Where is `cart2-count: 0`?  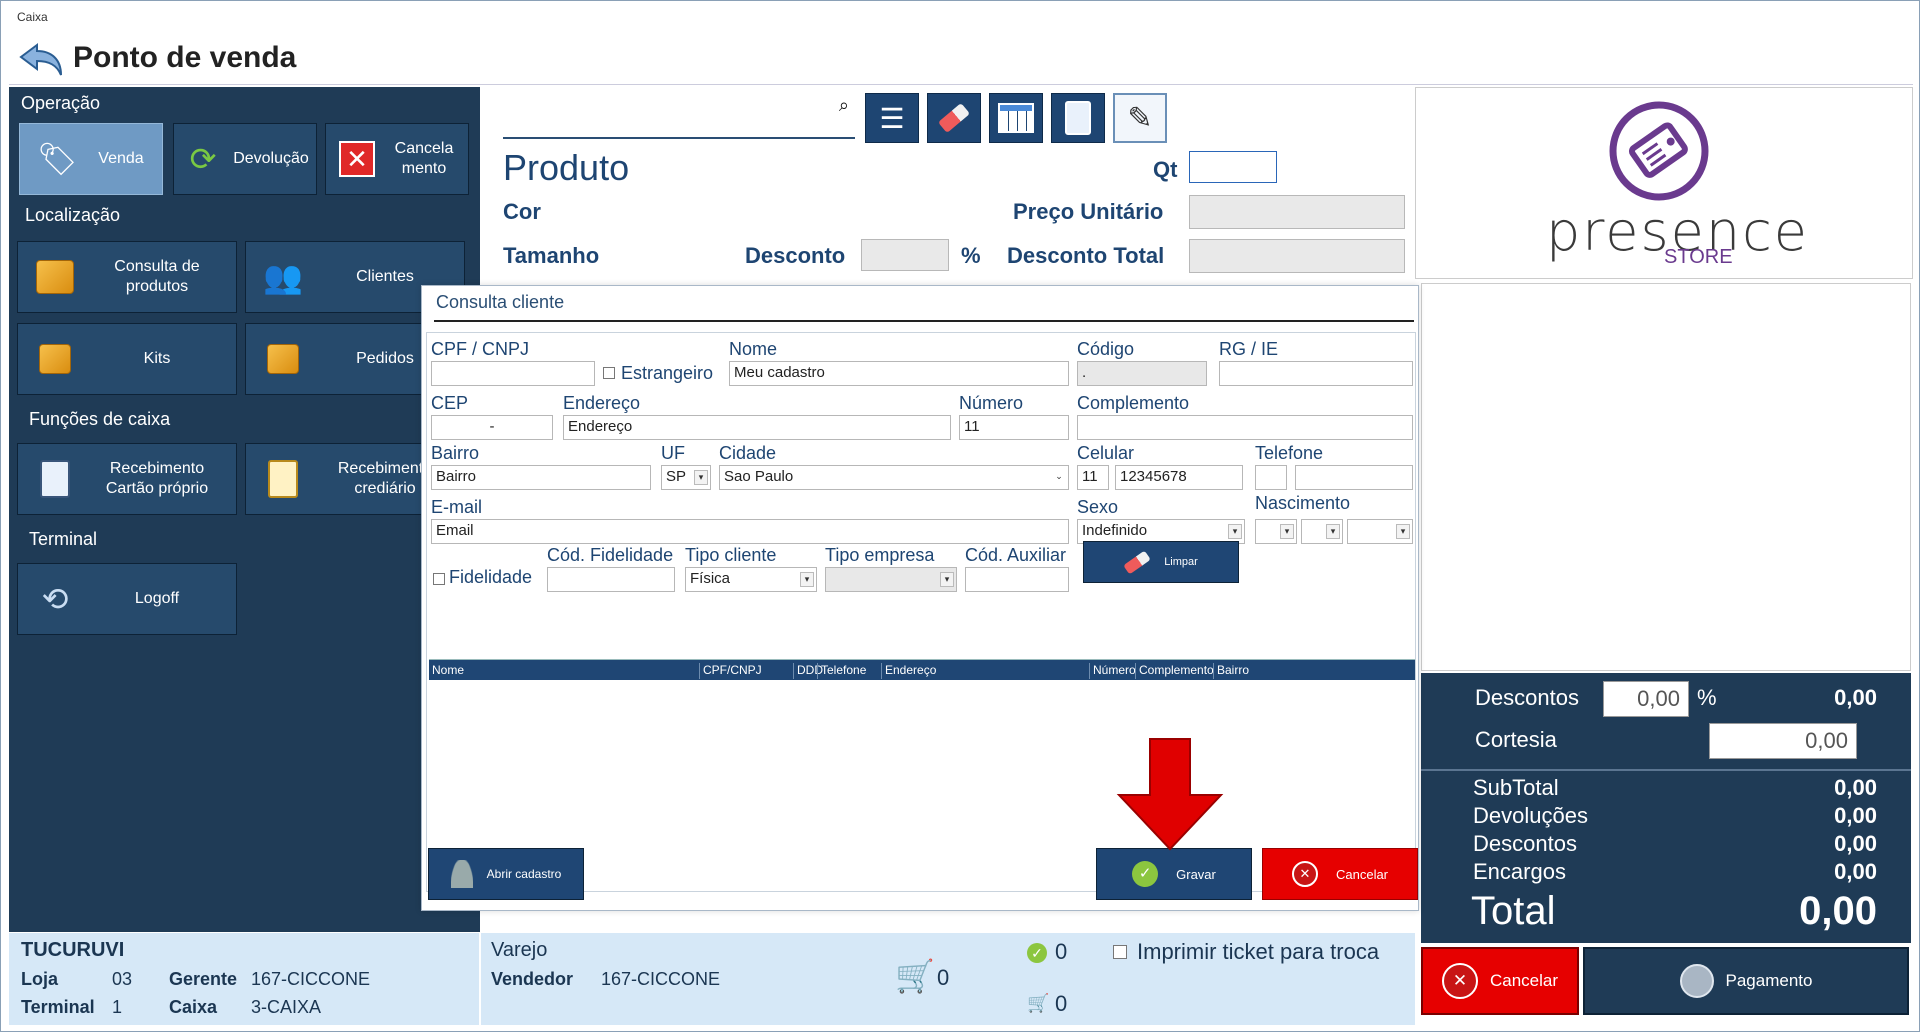
cart2-count: 0 is located at coordinates (1061, 1003).